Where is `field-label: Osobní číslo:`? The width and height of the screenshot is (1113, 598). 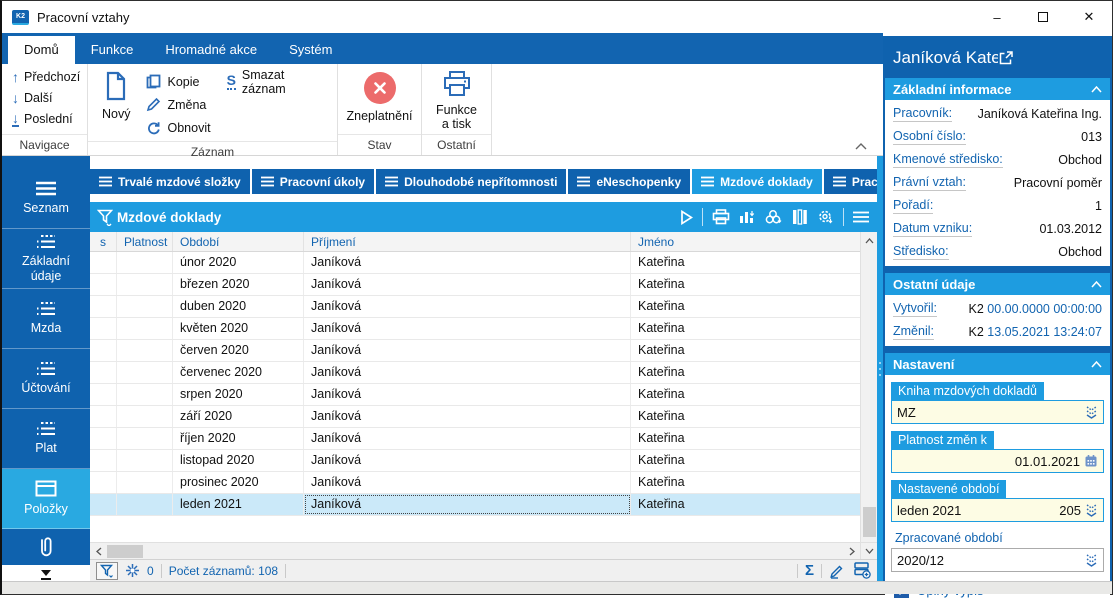 field-label: Osobní číslo: is located at coordinates (929, 137).